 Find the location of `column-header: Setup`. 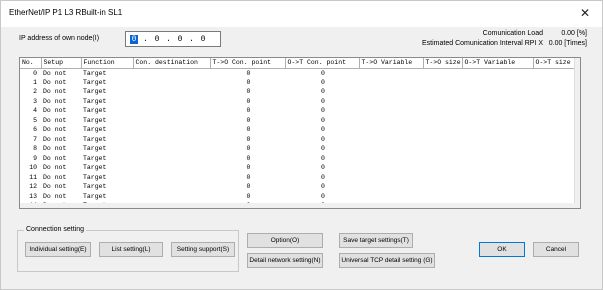

column-header: Setup is located at coordinates (61, 63).